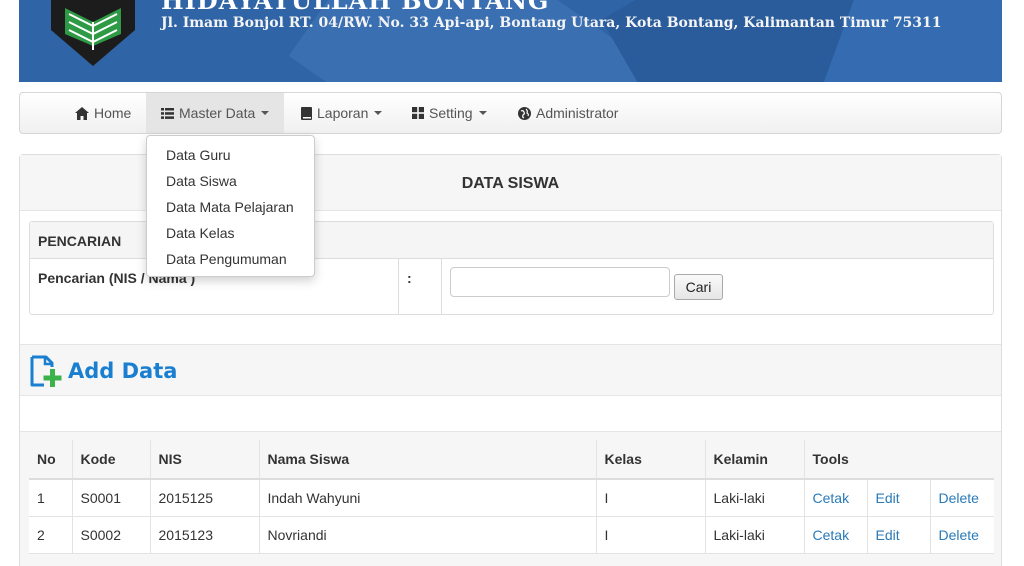  I want to click on list-icon, so click(167, 113).